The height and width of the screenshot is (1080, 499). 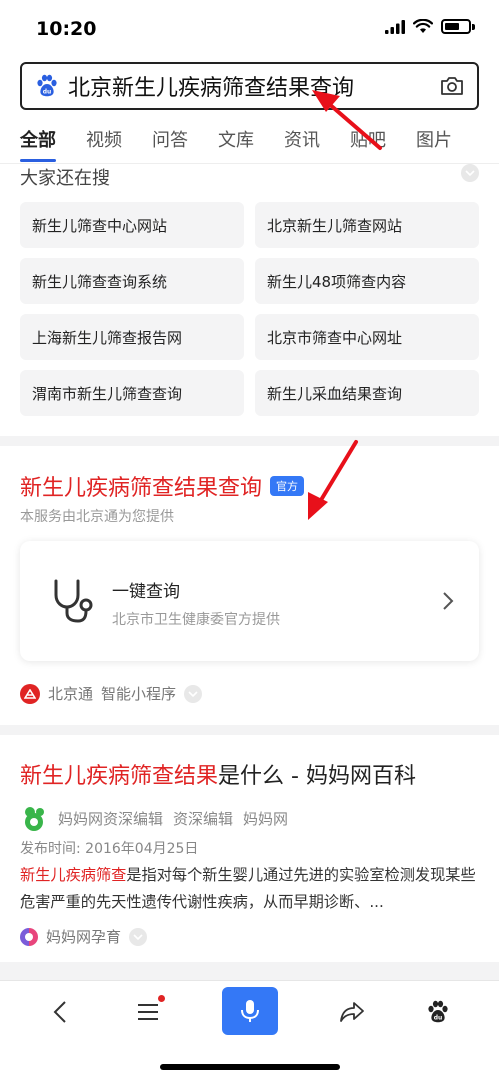 What do you see at coordinates (345, 305) in the screenshot?
I see `annotation-arrows` at bounding box center [345, 305].